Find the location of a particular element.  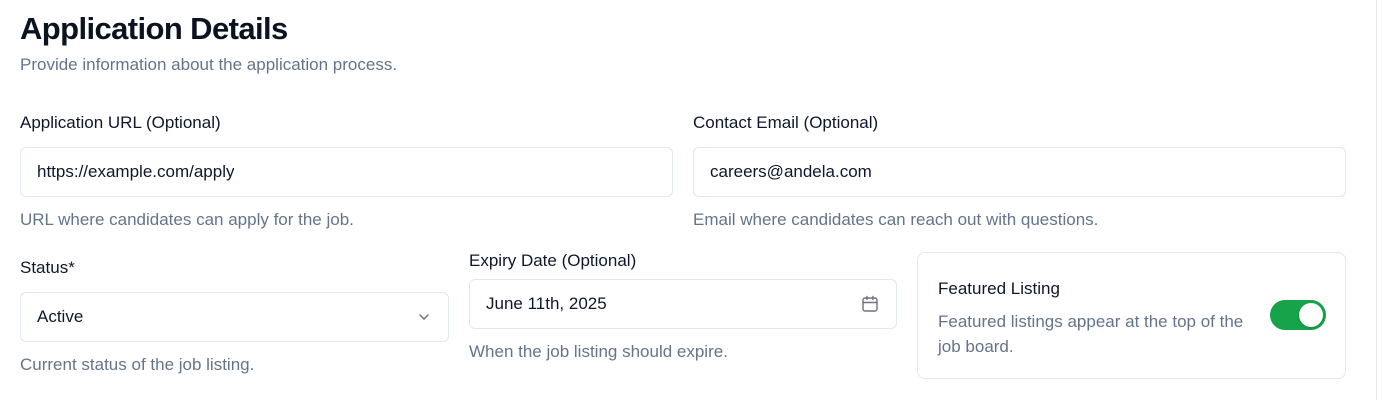

status-value: Active is located at coordinates (60, 316).